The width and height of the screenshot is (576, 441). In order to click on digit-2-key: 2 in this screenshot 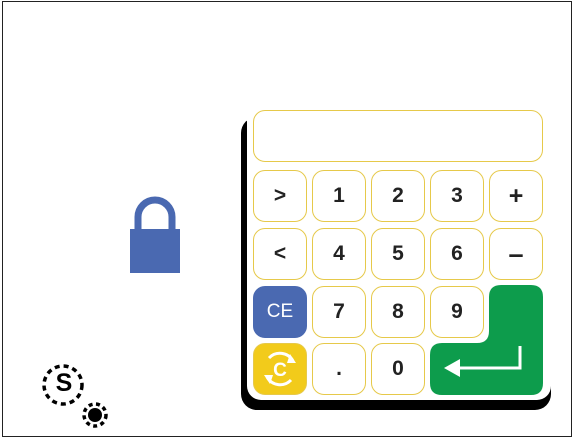, I will do `click(398, 196)`.